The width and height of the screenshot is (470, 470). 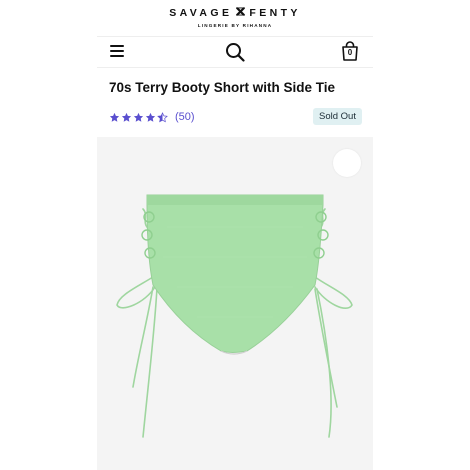 What do you see at coordinates (275, 13) in the screenshot?
I see `brand-name-right: FENTY` at bounding box center [275, 13].